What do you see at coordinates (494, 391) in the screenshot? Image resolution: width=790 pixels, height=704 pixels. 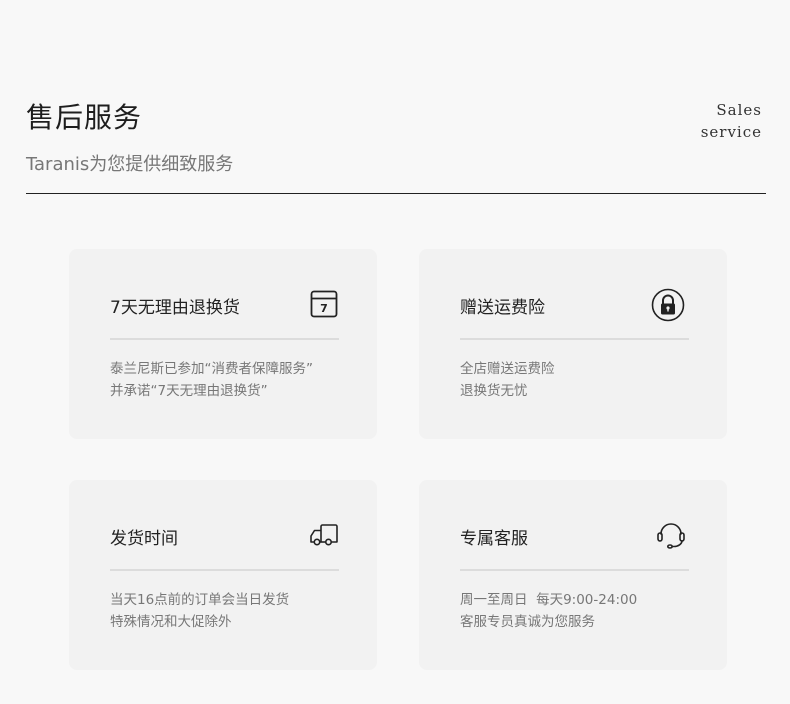 I see `card-description-line: 退换货无忧` at bounding box center [494, 391].